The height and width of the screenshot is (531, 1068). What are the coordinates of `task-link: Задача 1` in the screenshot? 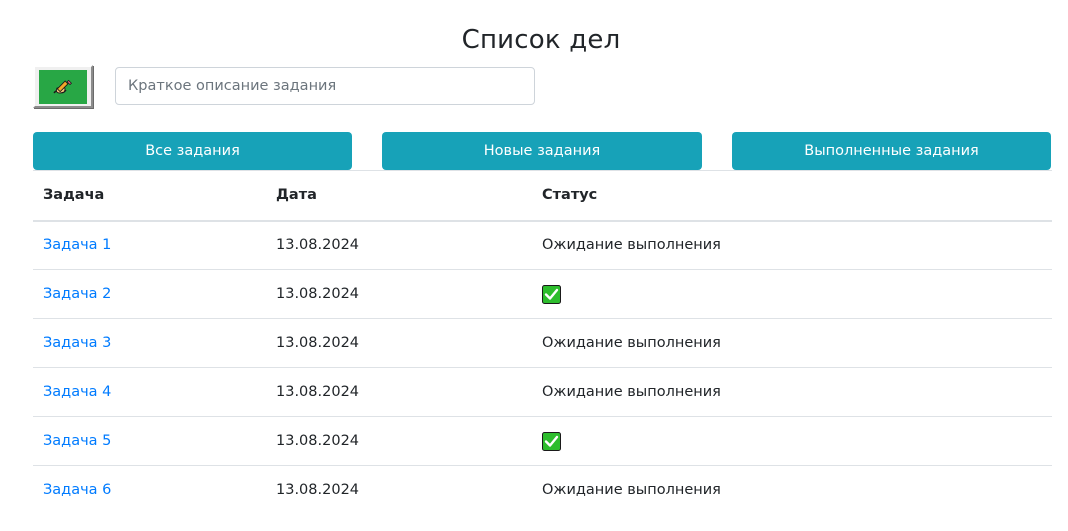 It's located at (77, 245).